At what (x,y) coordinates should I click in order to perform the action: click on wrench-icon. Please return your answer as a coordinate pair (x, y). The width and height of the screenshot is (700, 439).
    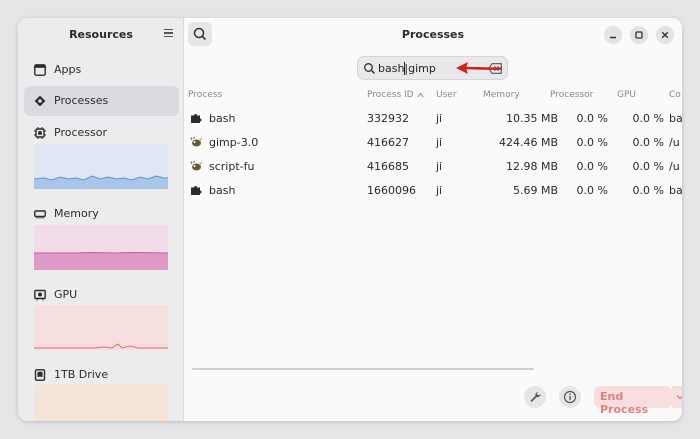
    Looking at the image, I should click on (535, 396).